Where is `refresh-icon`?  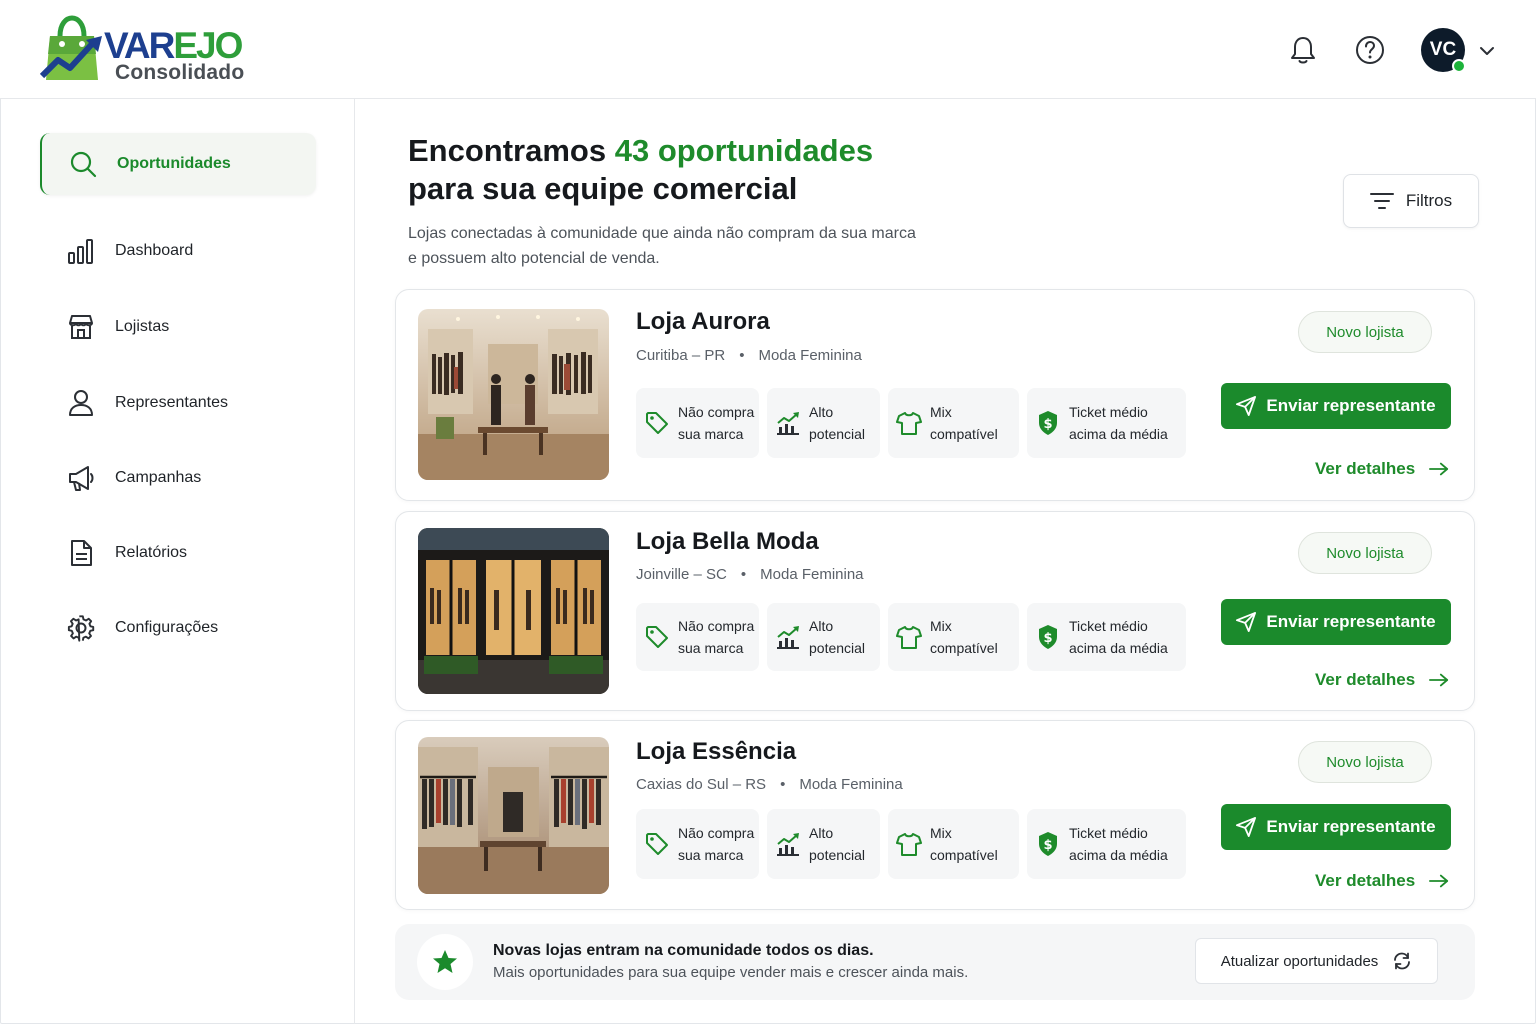 refresh-icon is located at coordinates (1402, 961).